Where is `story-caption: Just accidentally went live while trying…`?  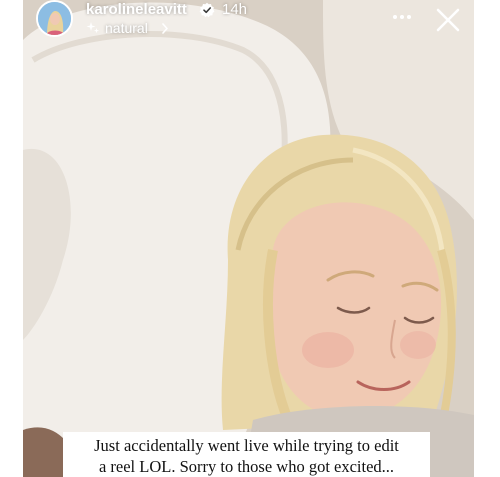
story-caption: Just accidentally went live while trying… is located at coordinates (246, 454).